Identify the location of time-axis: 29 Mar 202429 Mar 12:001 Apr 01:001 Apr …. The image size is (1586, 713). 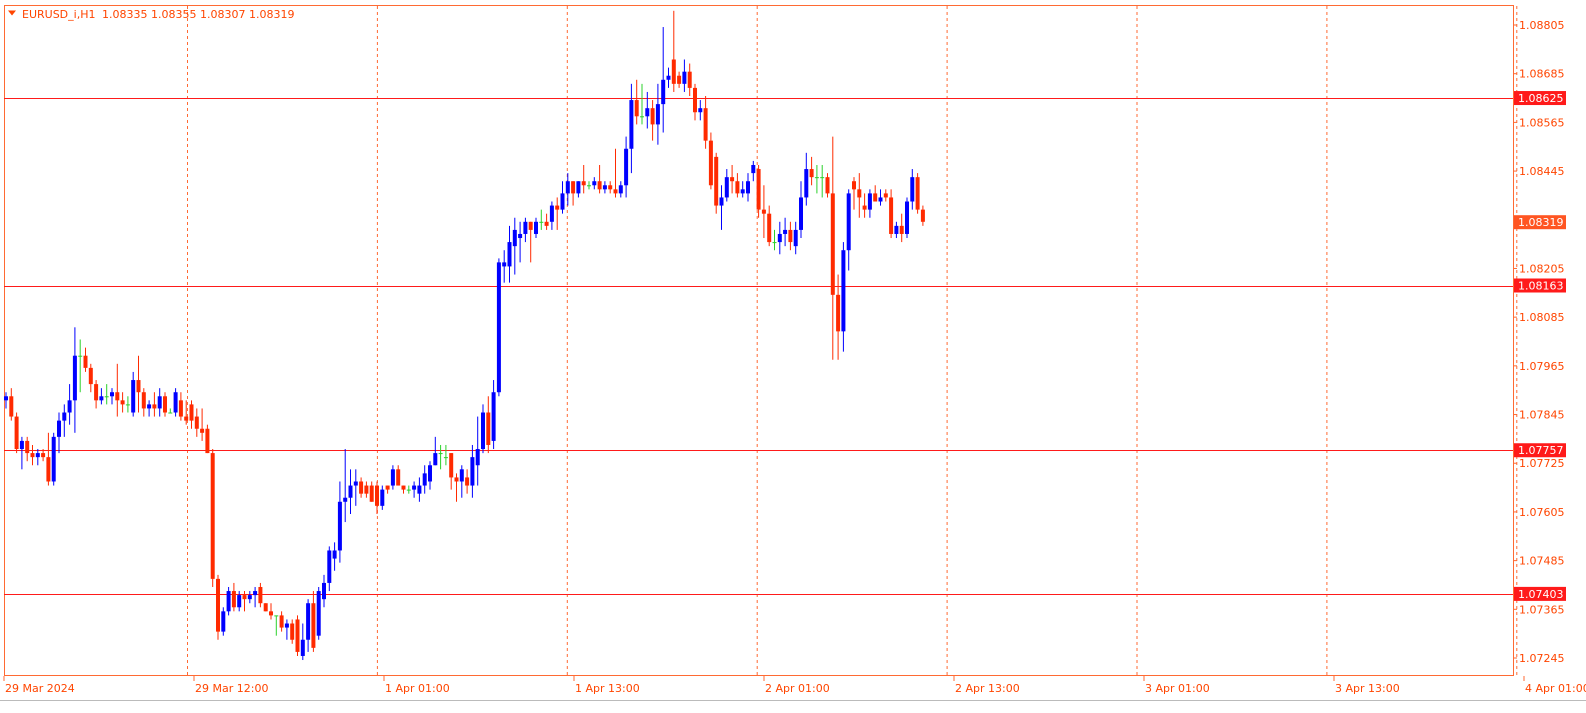
(795, 685).